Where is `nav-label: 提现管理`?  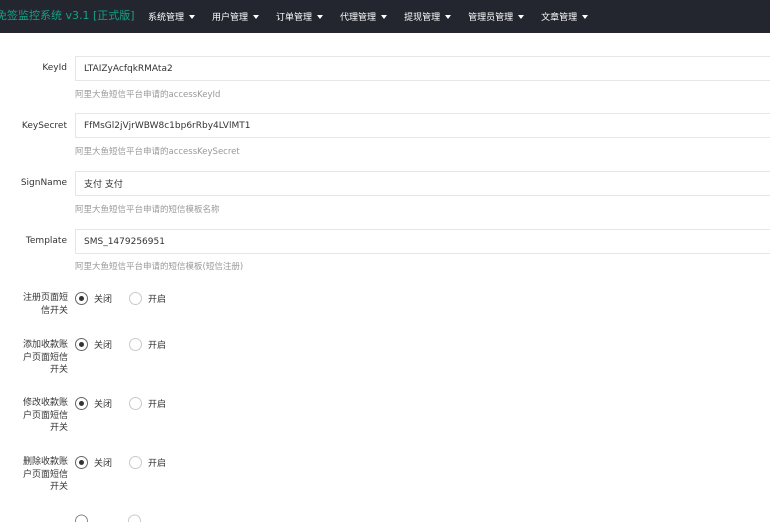
nav-label: 提现管理 is located at coordinates (422, 18).